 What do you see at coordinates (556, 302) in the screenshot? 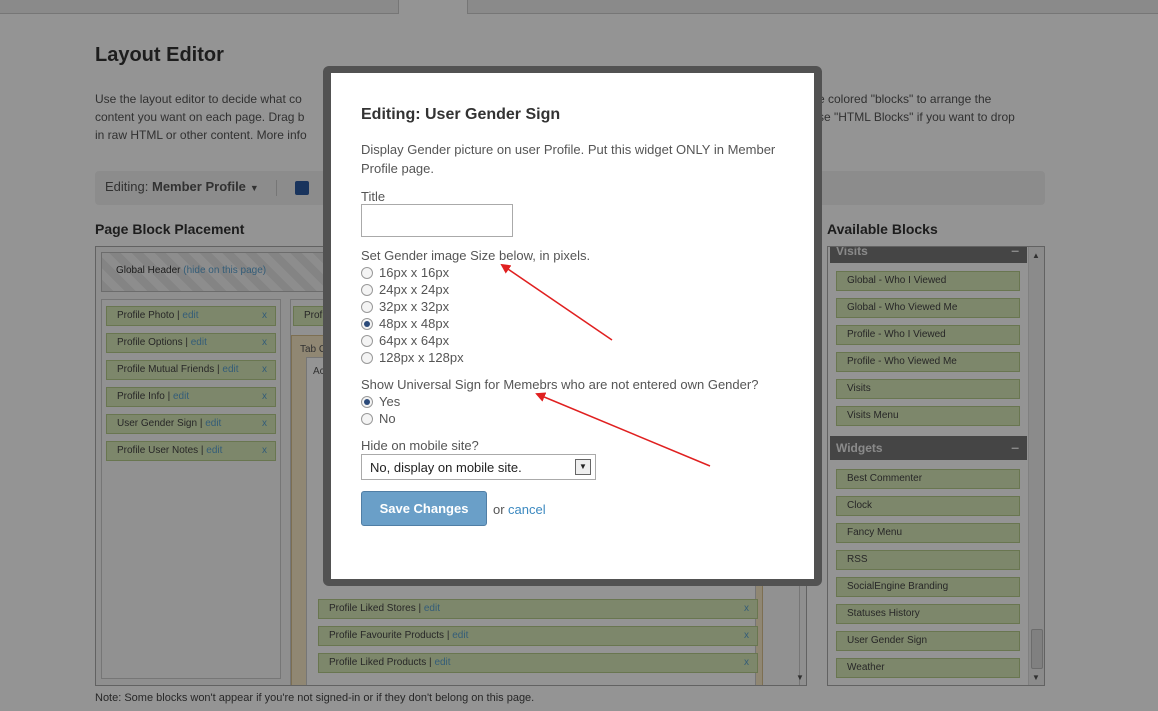
I see `arrow-to-size-label` at bounding box center [556, 302].